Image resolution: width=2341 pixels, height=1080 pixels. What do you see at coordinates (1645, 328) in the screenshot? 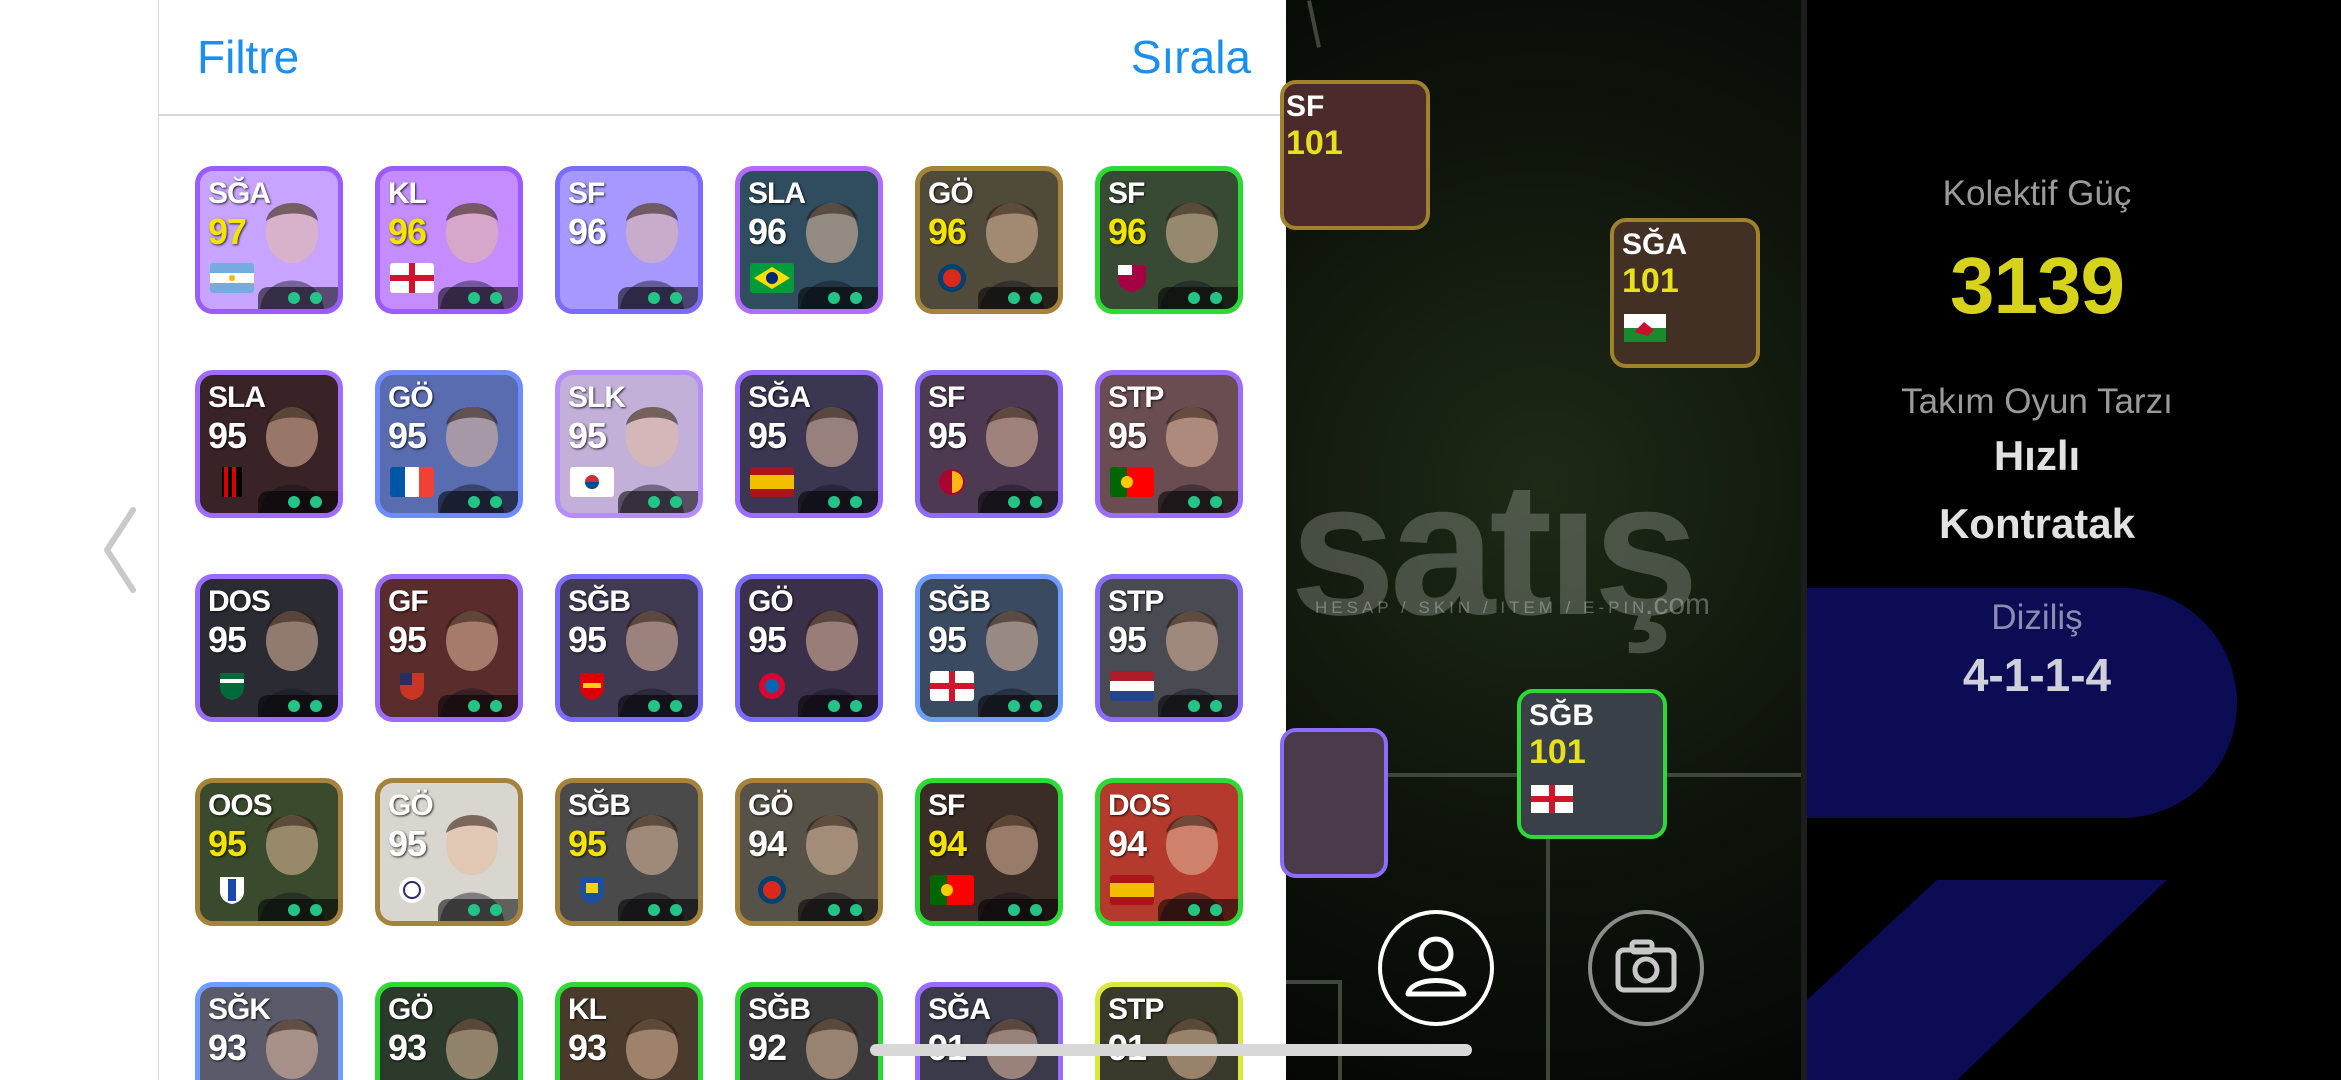
I see `wales-flag-icon` at bounding box center [1645, 328].